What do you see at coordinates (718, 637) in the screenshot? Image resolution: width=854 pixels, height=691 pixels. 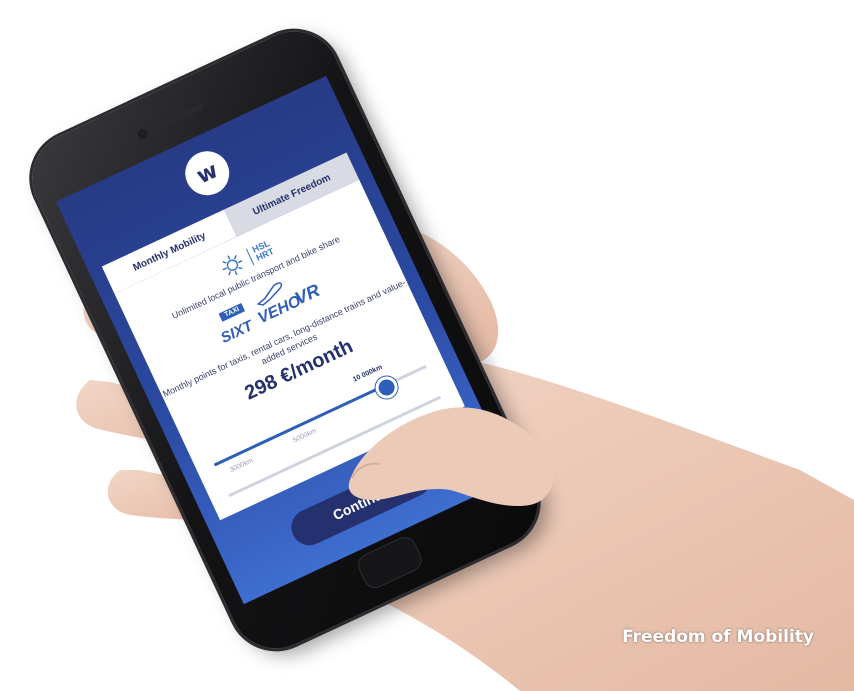 I see `tagline: Freedom of Mobility` at bounding box center [718, 637].